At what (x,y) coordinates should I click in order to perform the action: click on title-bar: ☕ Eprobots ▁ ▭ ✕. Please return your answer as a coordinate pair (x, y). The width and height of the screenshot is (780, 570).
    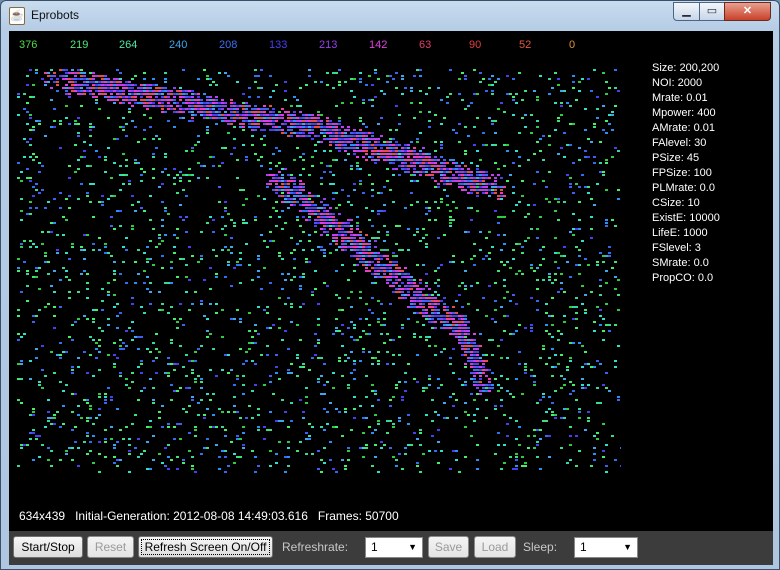
    Looking at the image, I should click on (390, 15).